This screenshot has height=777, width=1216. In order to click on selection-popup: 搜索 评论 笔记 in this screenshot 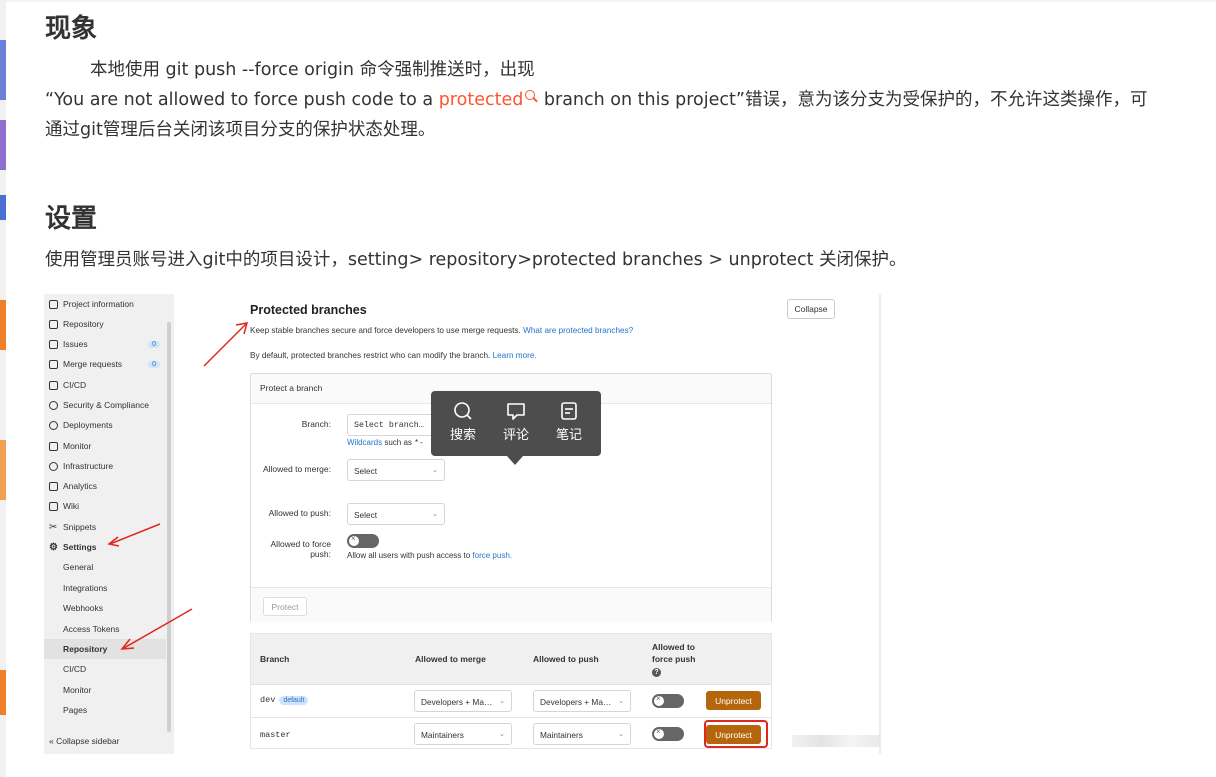, I will do `click(516, 428)`.